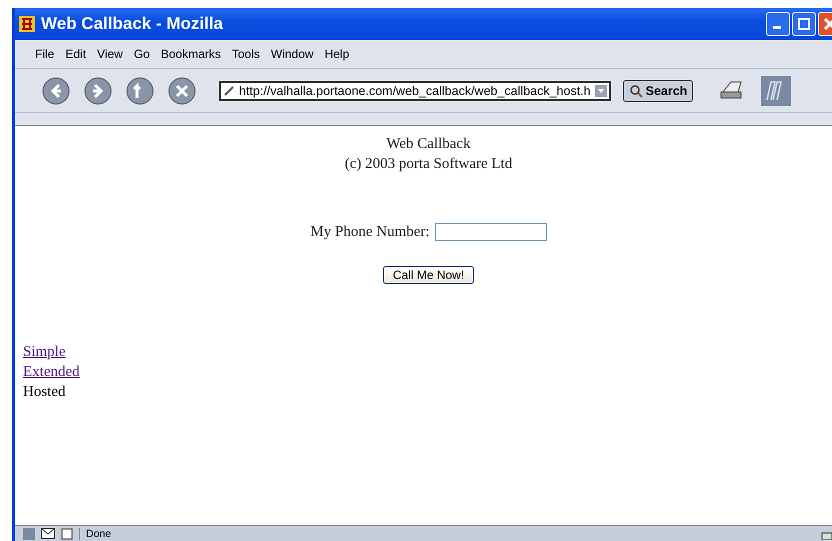 The width and height of the screenshot is (832, 541). Describe the element at coordinates (182, 91) in the screenshot. I see `stop-icon` at that location.